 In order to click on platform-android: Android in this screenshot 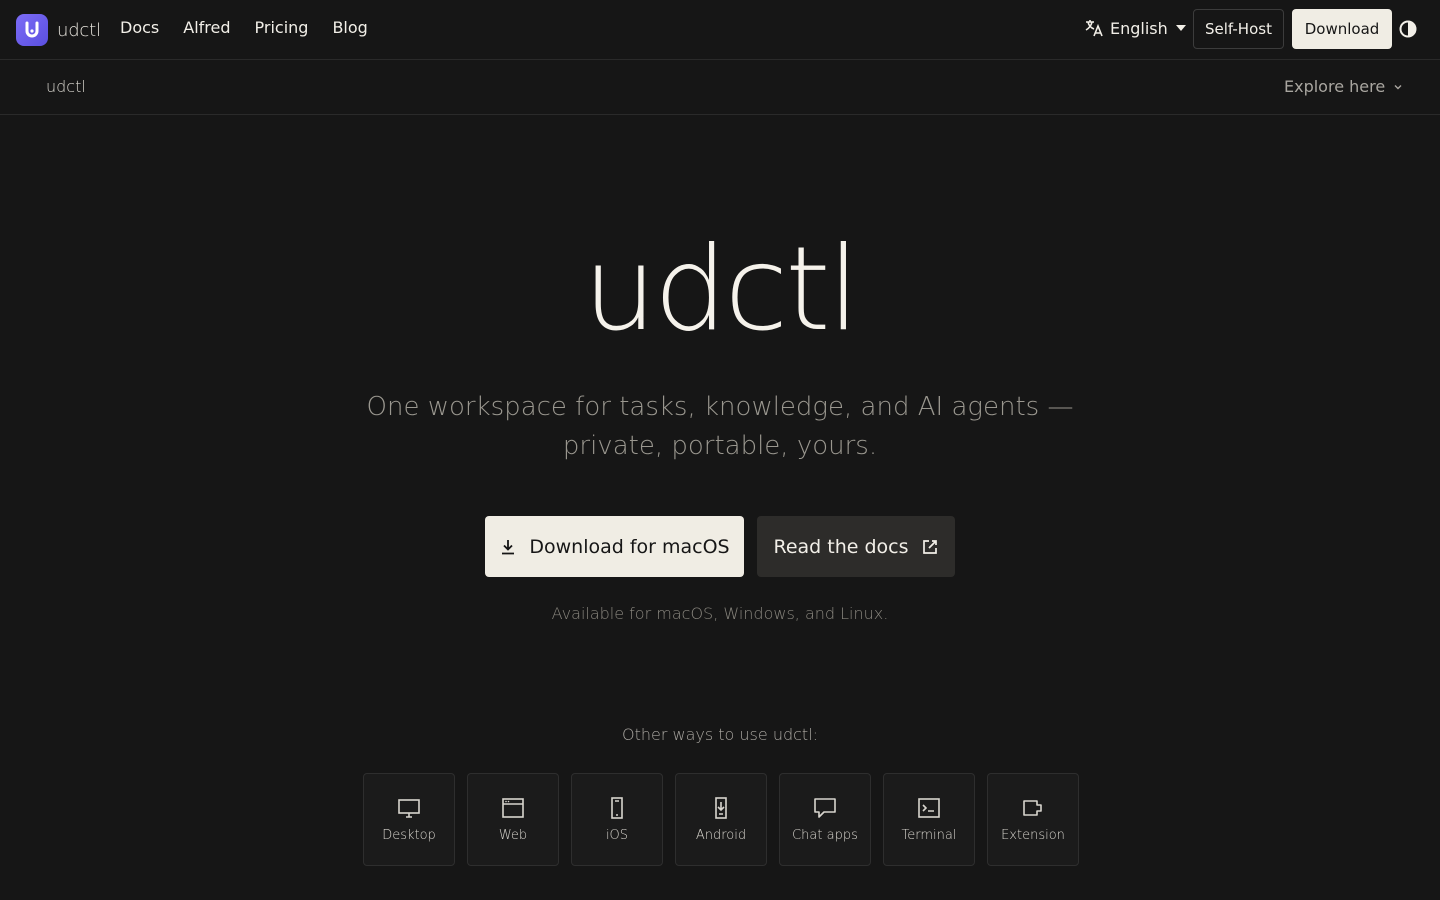, I will do `click(721, 819)`.